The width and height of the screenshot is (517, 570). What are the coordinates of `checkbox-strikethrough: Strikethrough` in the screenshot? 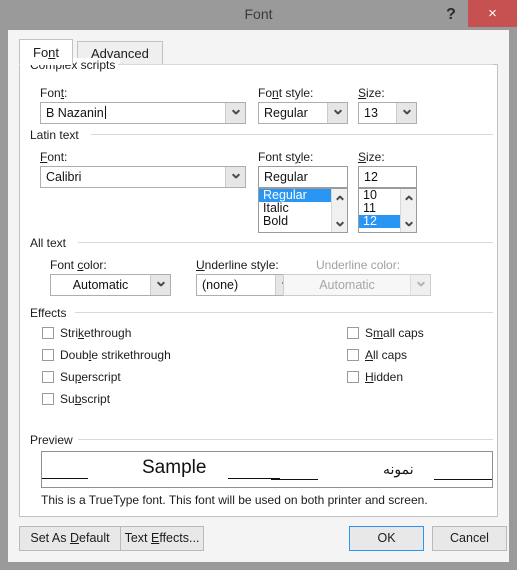 It's located at (86, 333).